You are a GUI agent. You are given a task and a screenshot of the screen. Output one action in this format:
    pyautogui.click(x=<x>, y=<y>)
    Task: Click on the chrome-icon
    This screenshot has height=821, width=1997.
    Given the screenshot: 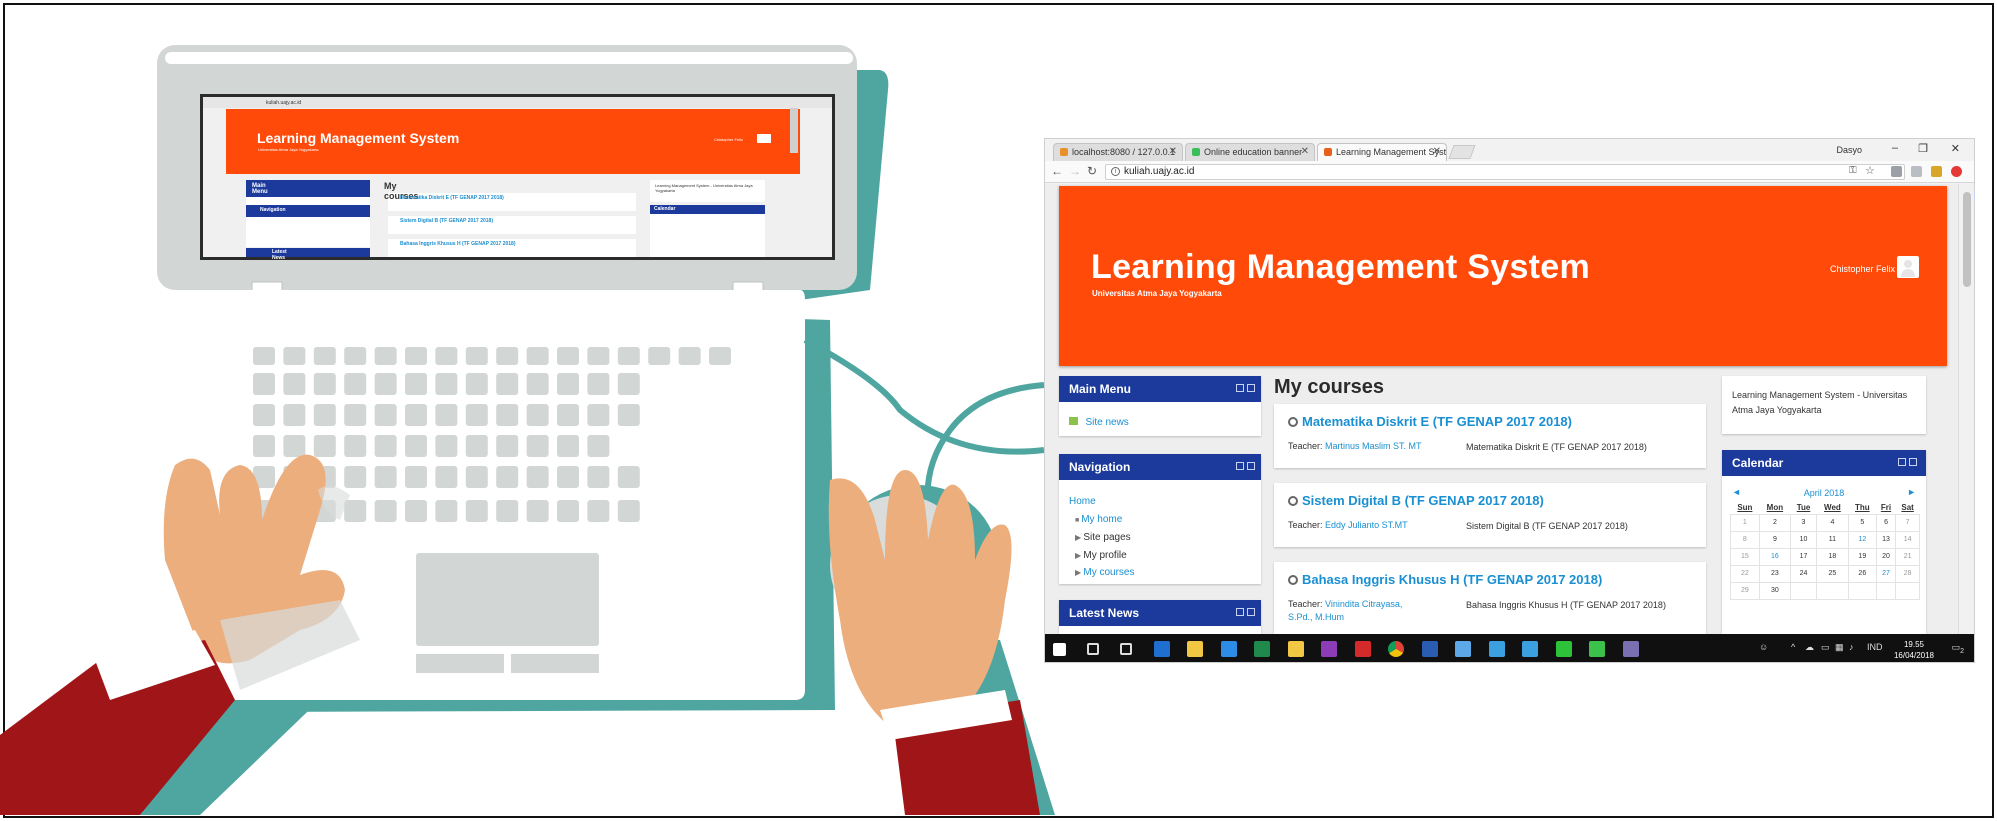 What is the action you would take?
    pyautogui.click(x=1396, y=649)
    